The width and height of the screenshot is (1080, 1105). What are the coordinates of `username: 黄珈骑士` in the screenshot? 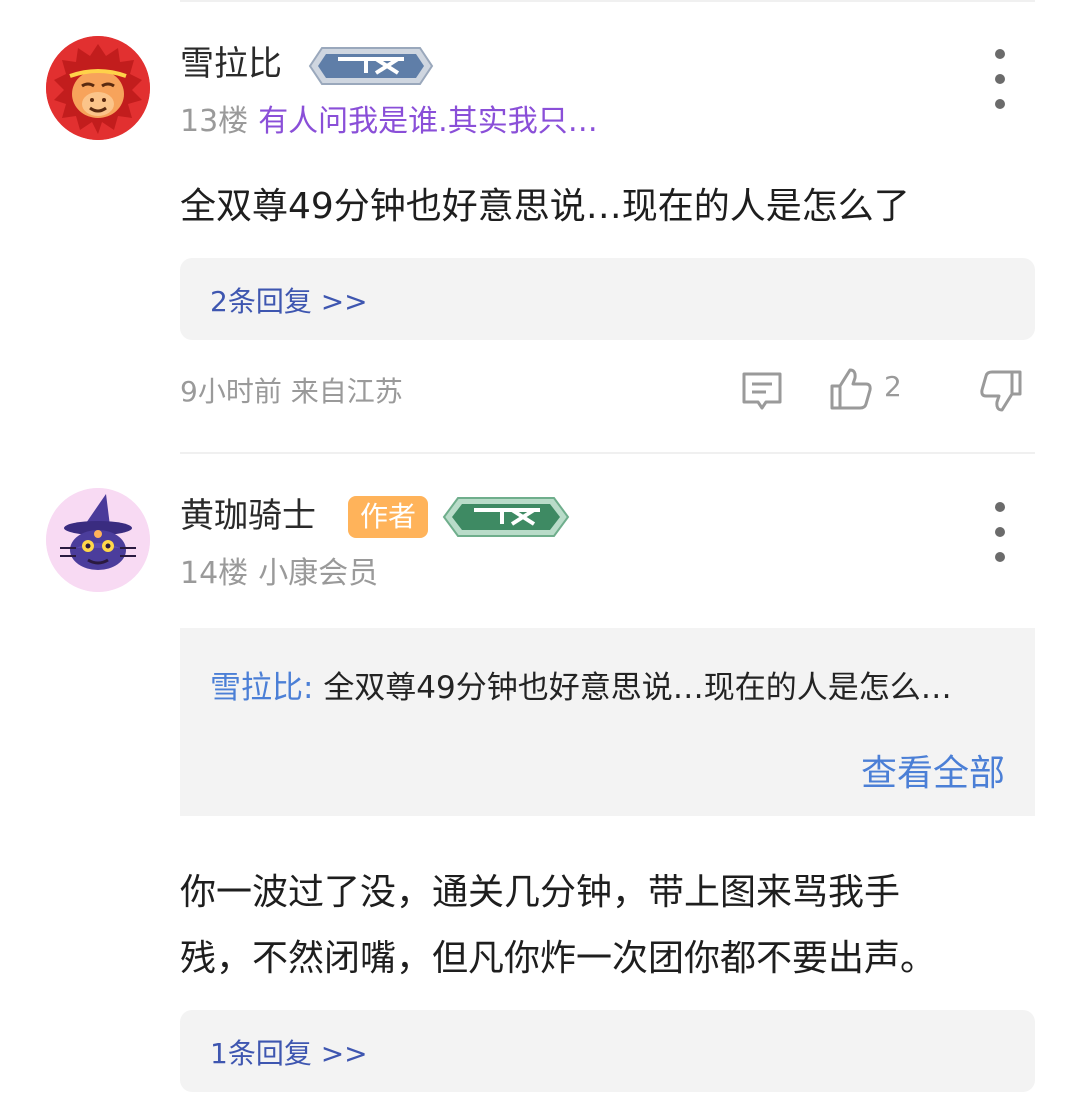 It's located at (248, 516).